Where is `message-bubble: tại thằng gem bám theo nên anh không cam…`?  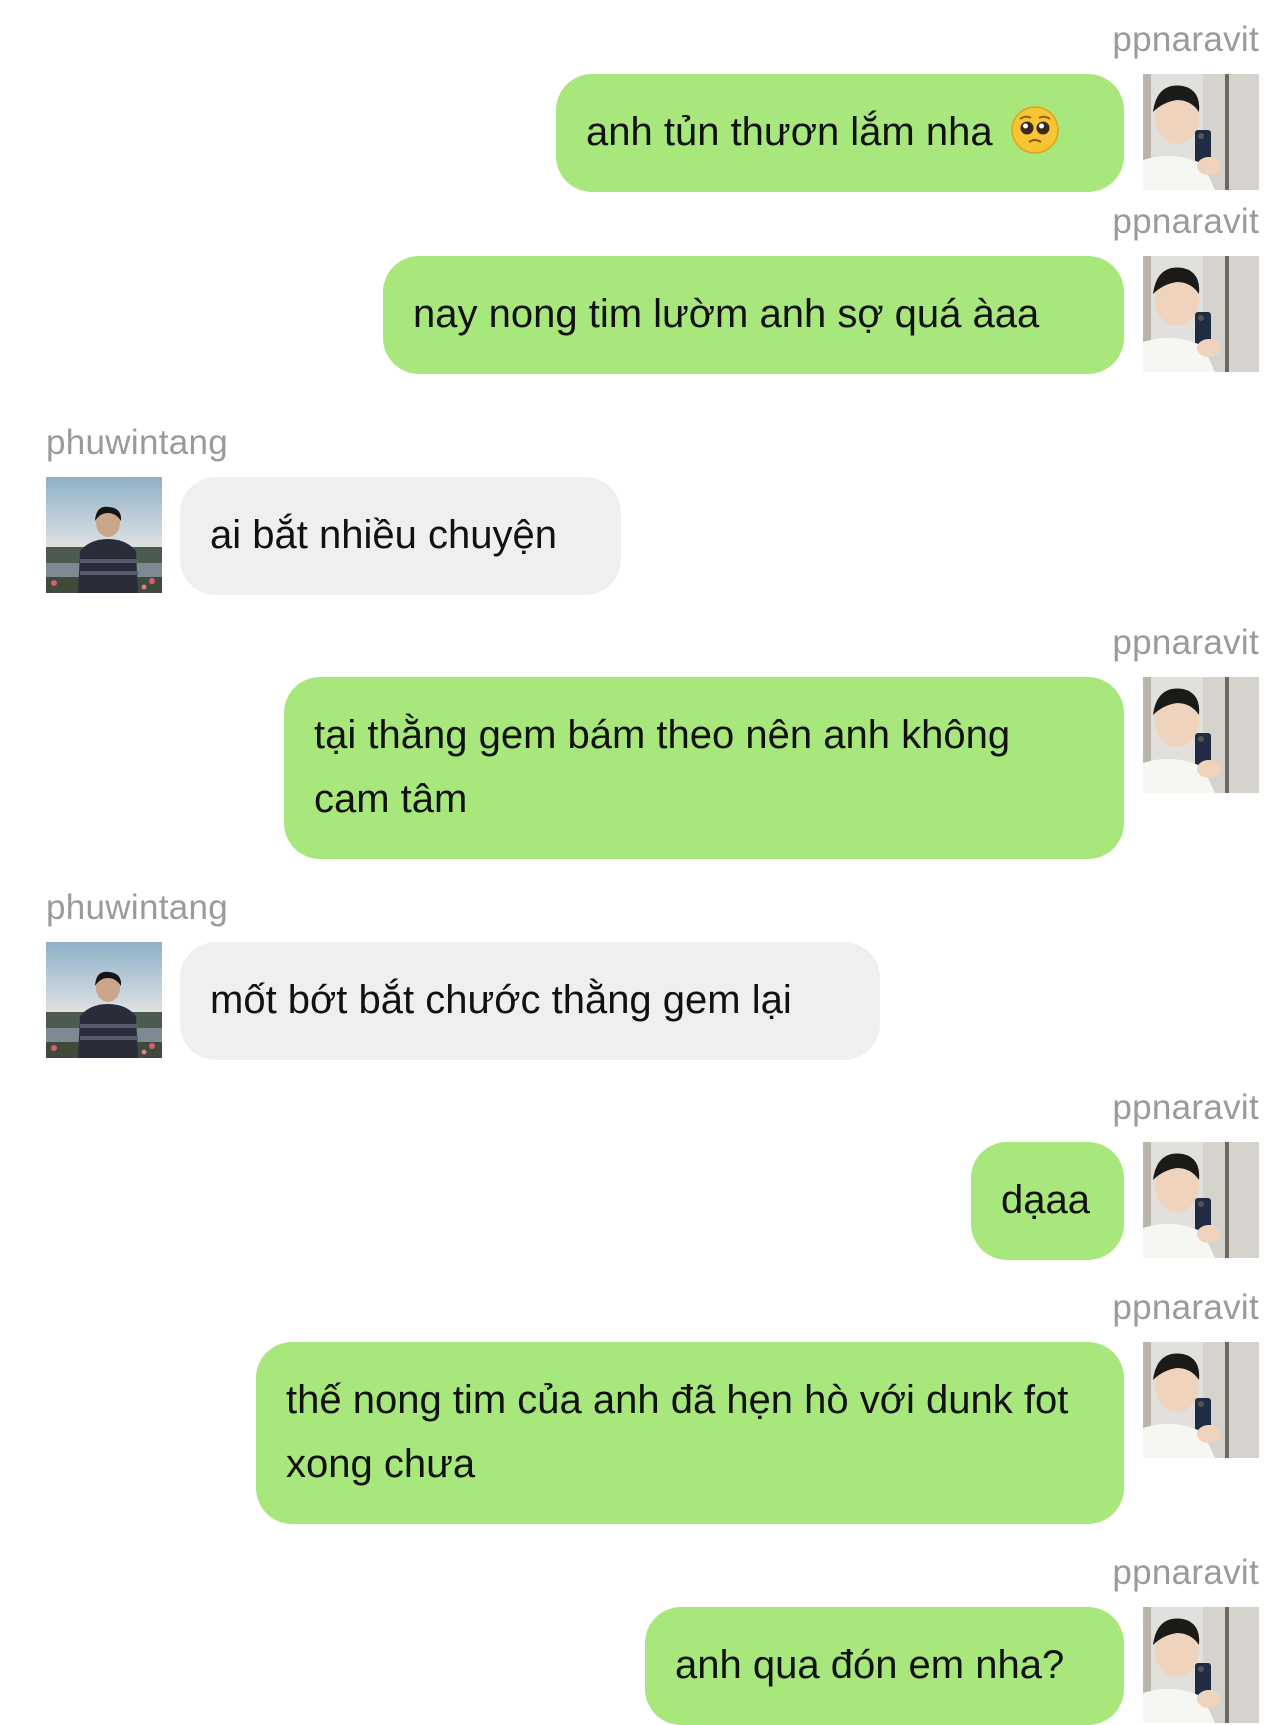 message-bubble: tại thằng gem bám theo nên anh không cam… is located at coordinates (704, 768).